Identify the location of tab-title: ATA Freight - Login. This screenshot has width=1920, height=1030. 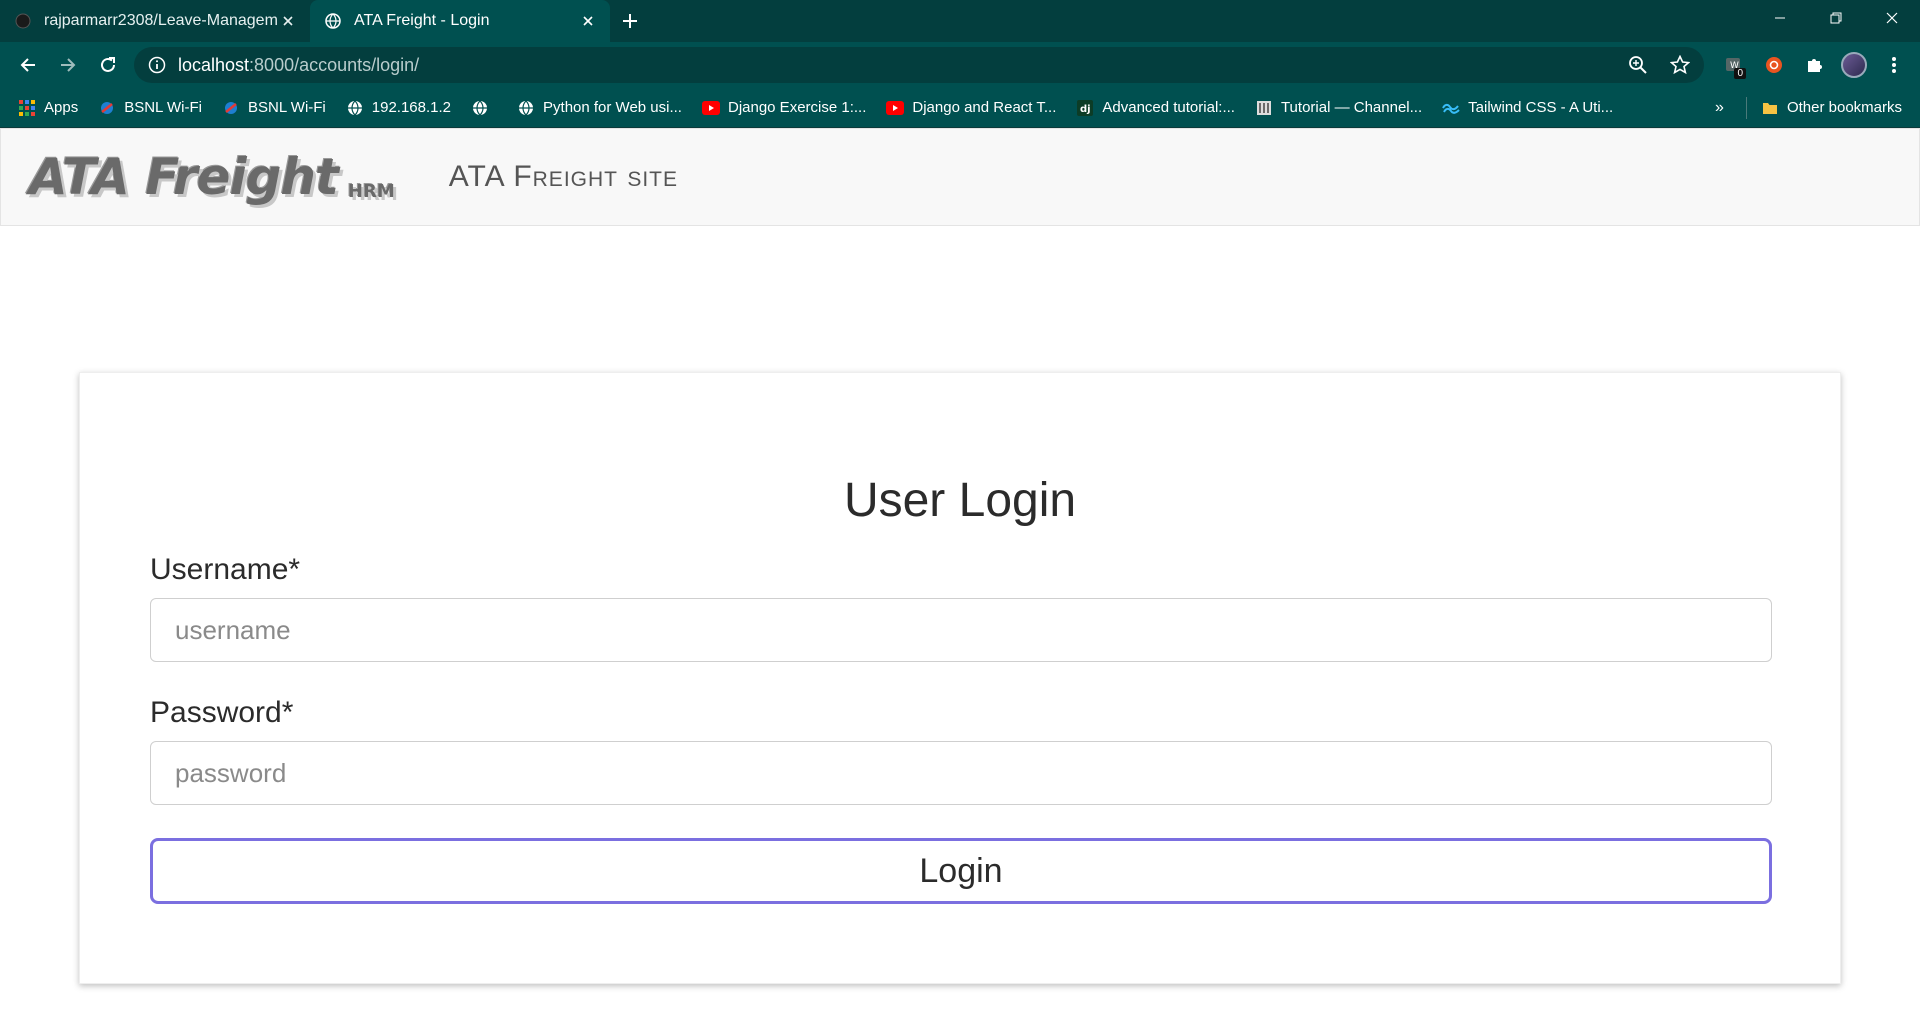
(422, 20).